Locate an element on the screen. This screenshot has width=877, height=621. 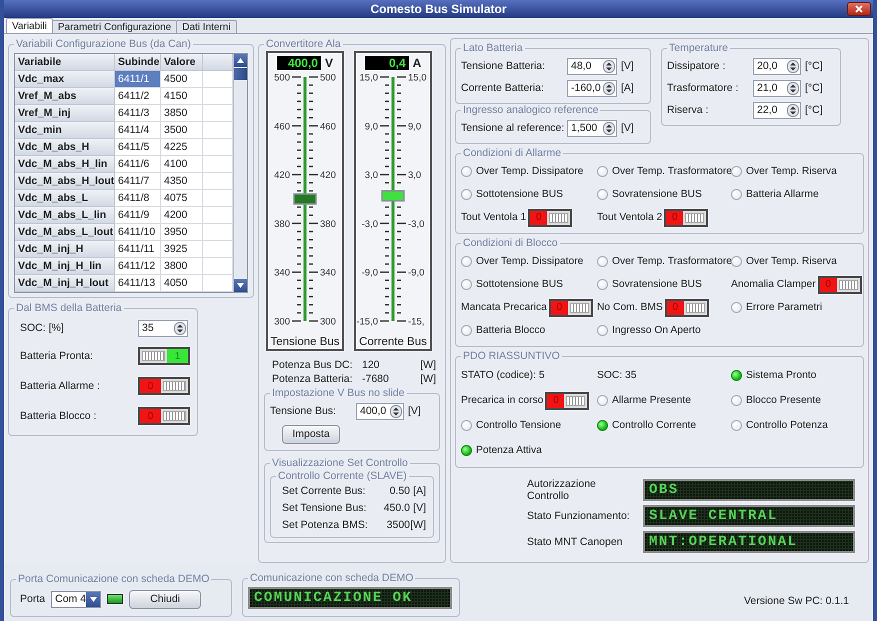
table-cell: 4100 is located at coordinates (182, 164).